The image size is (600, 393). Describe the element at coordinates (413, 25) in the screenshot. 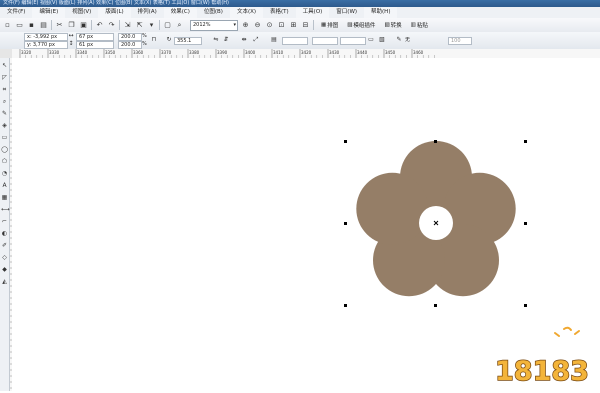

I see `paste-special-icon: ▥` at that location.